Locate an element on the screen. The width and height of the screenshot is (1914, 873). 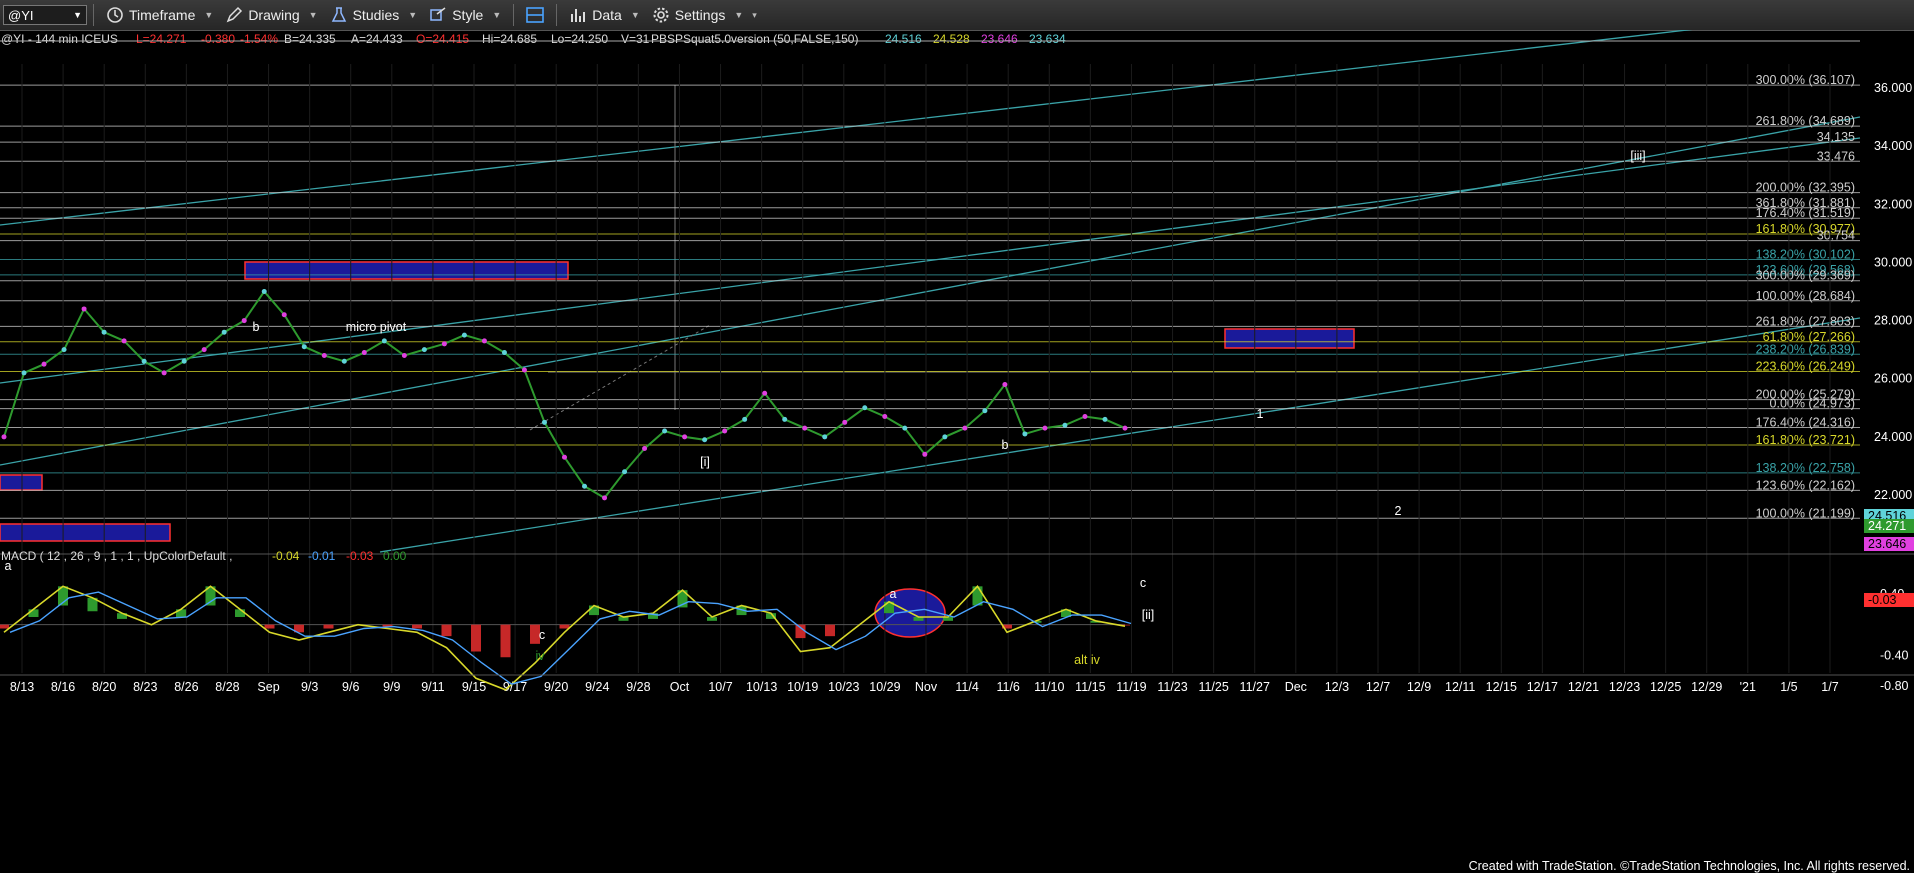
x-tick-label: 9/15 is located at coordinates (474, 687).